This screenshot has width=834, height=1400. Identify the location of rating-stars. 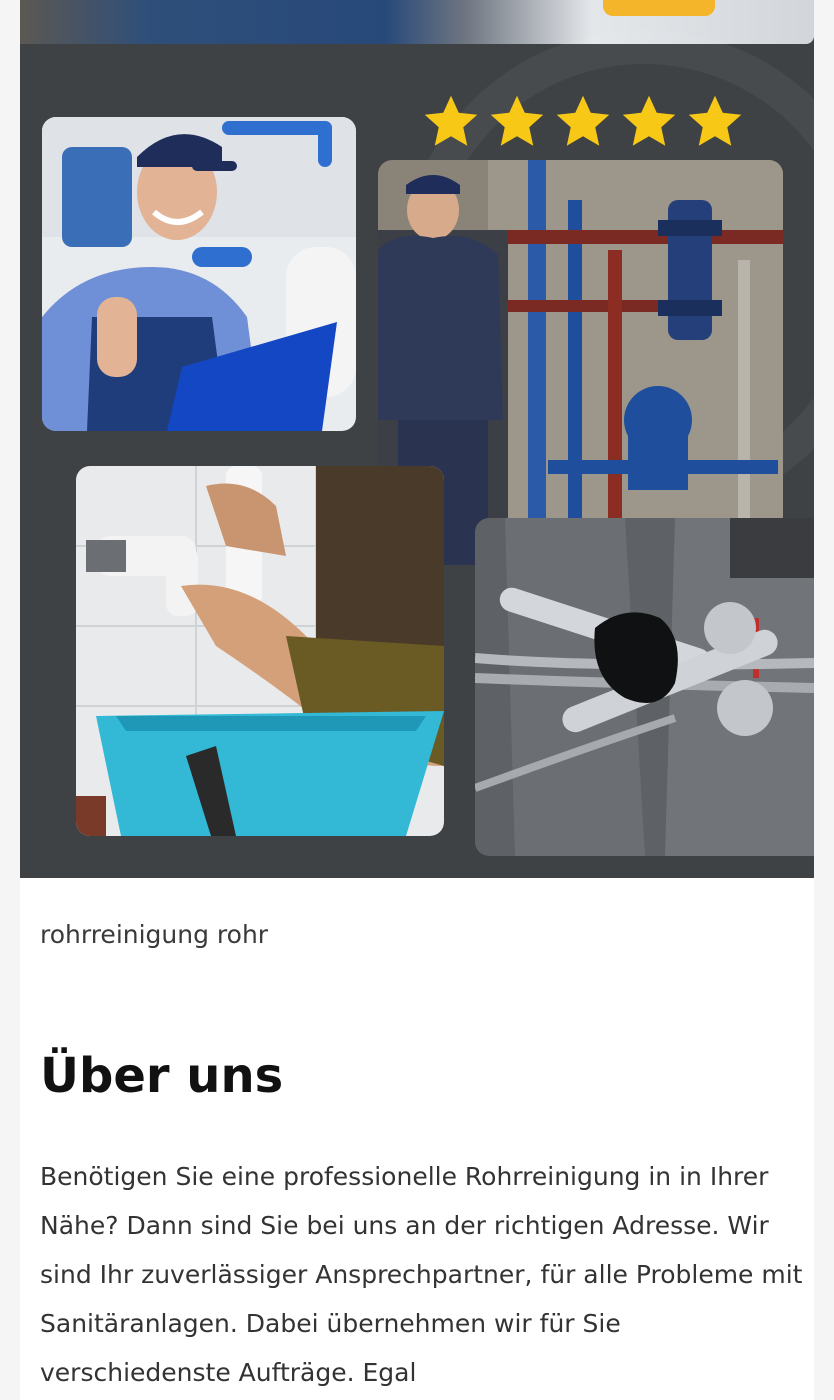
(585, 122).